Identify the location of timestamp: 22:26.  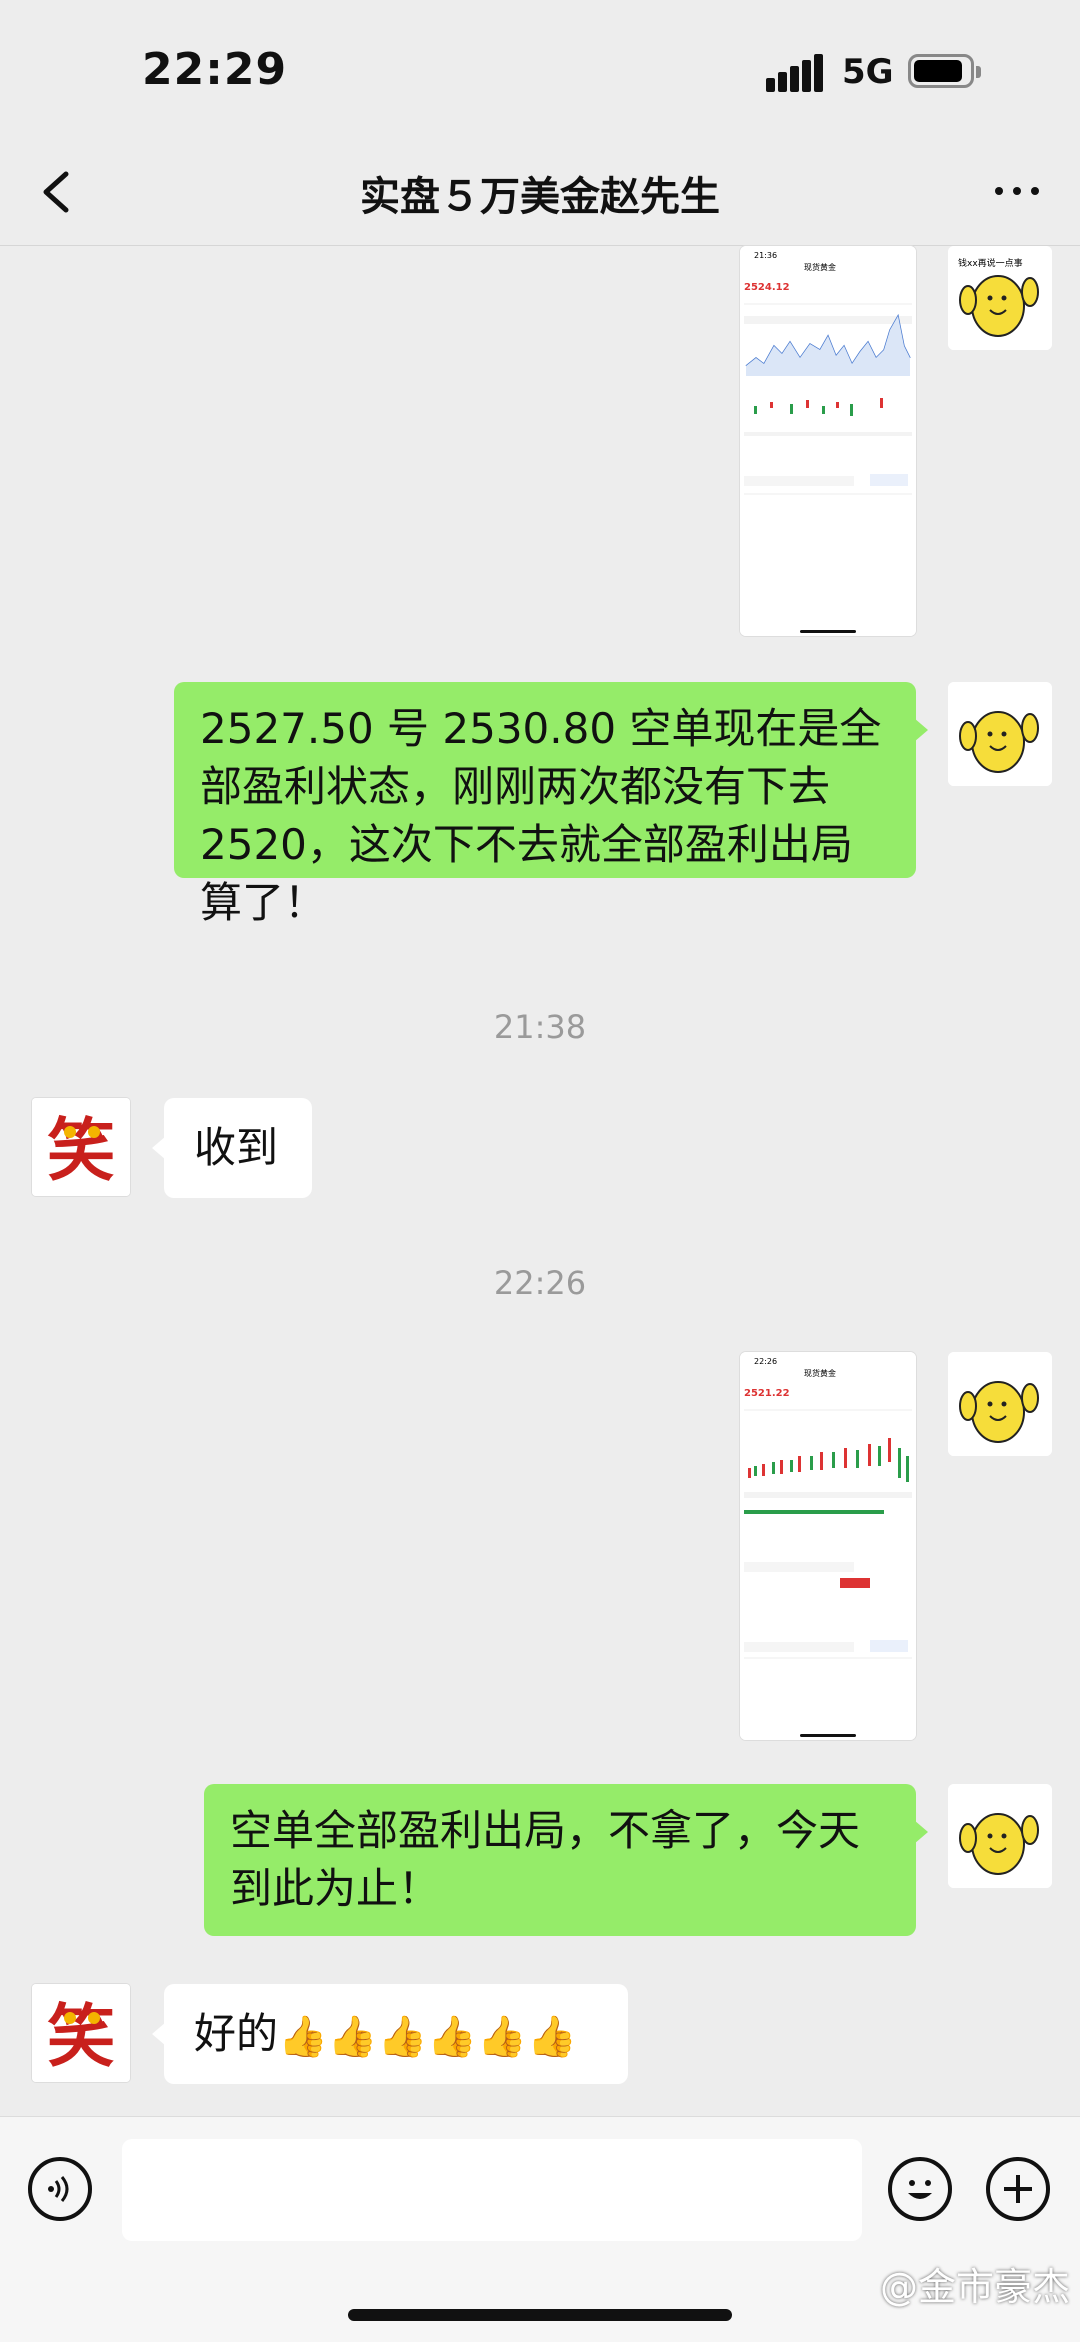
(540, 1283).